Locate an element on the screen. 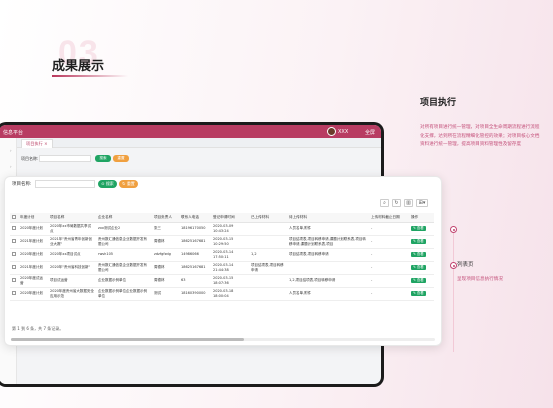 Image resolution: width=553 pixels, height=408 pixels. scrollbar-thumb is located at coordinates (128, 339).